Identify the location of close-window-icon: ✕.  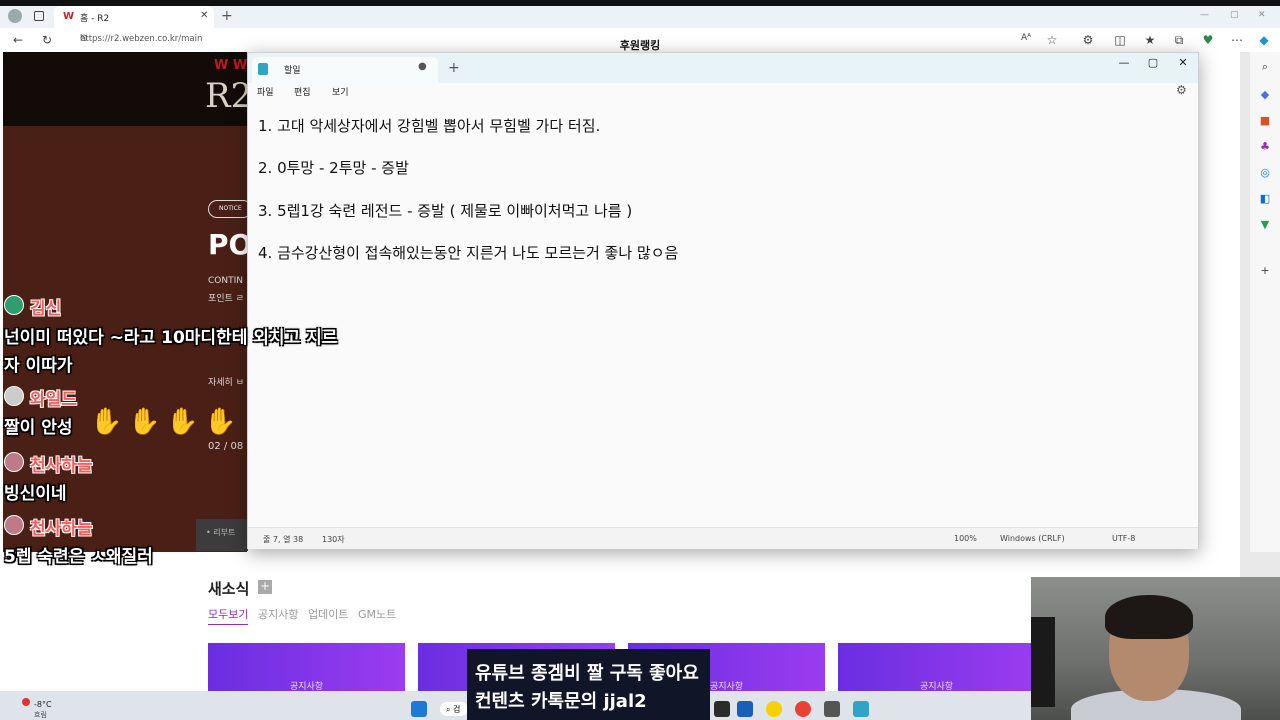
(1262, 15).